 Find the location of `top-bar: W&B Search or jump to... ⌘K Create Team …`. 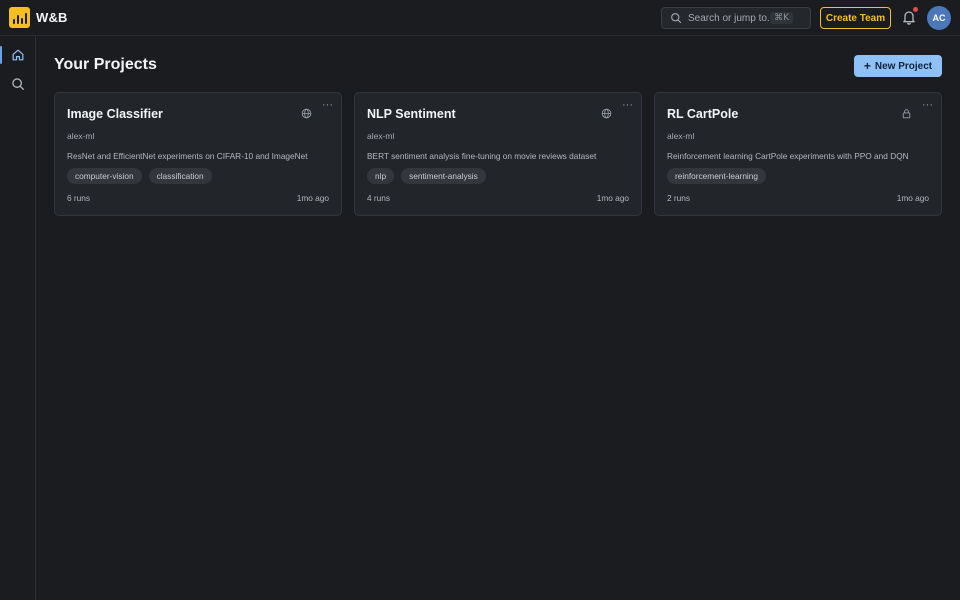

top-bar: W&B Search or jump to... ⌘K Create Team … is located at coordinates (480, 18).